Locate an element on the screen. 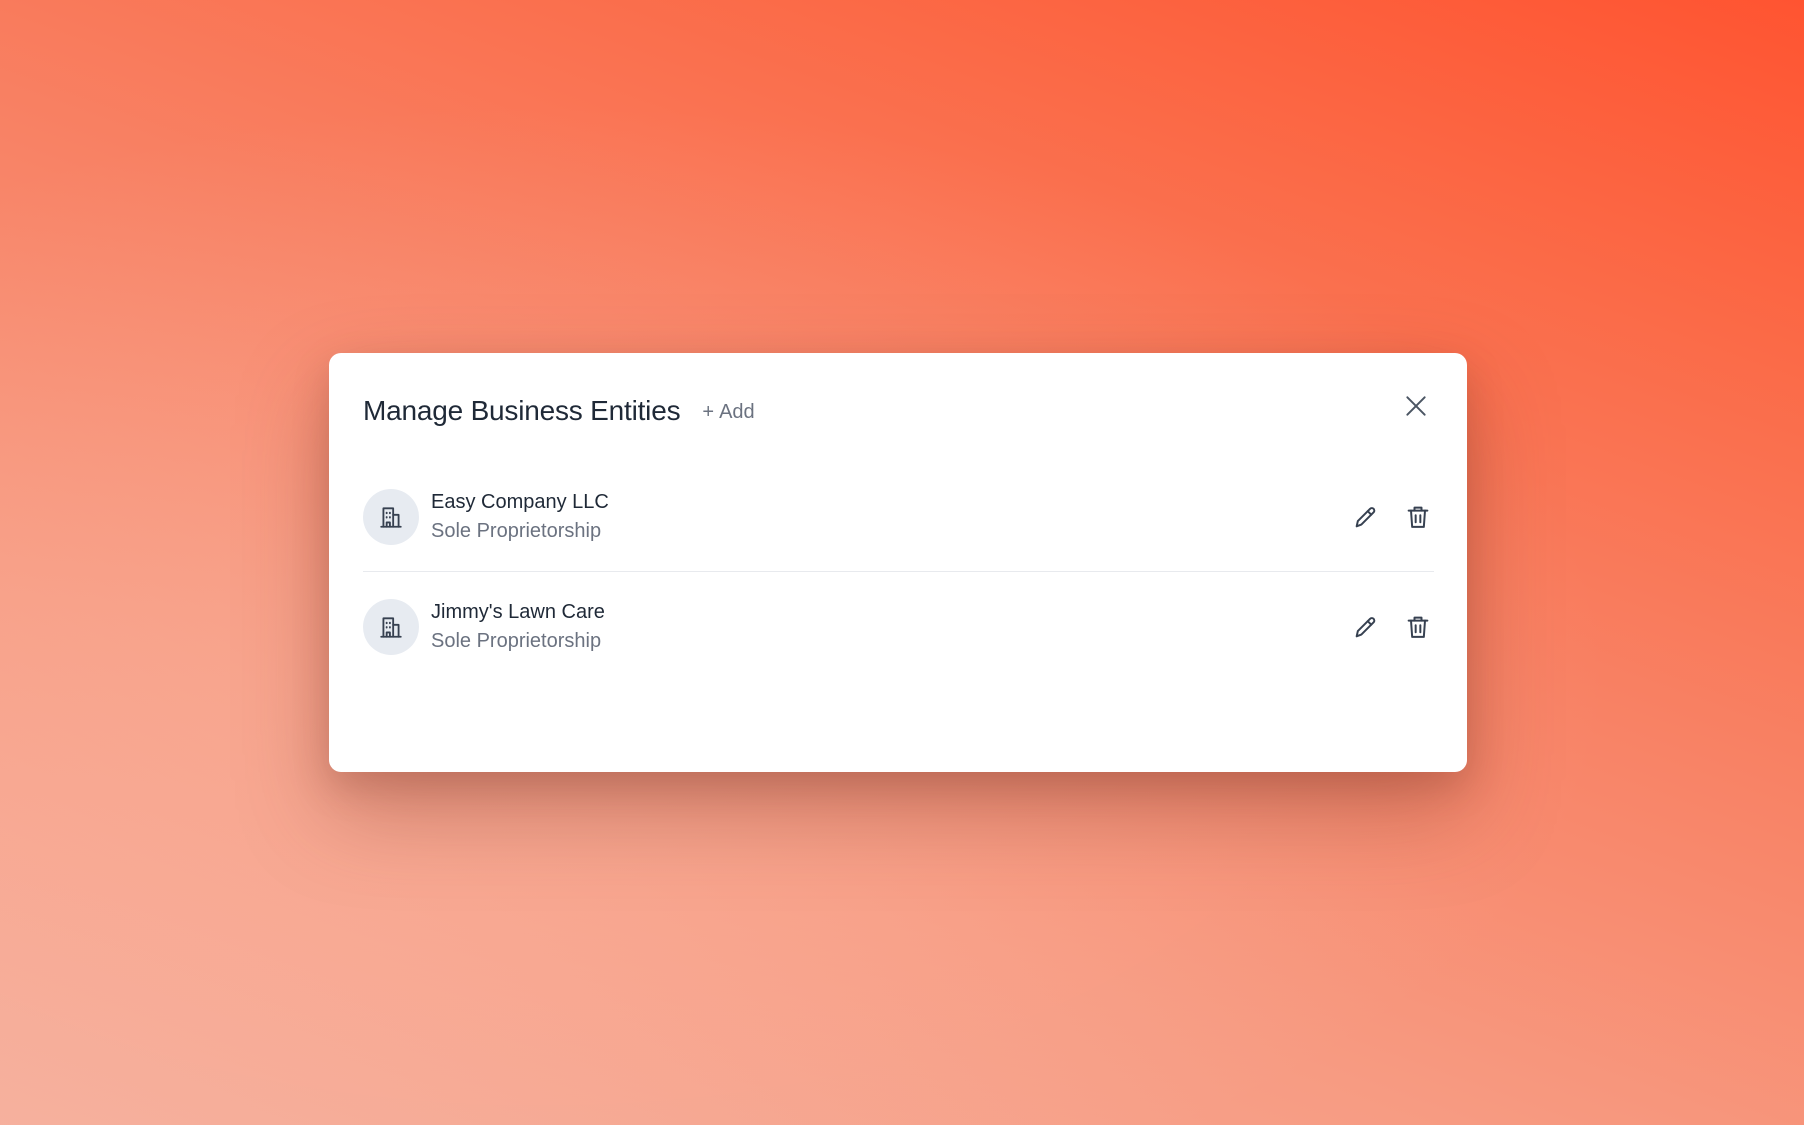  close-button is located at coordinates (1416, 406).